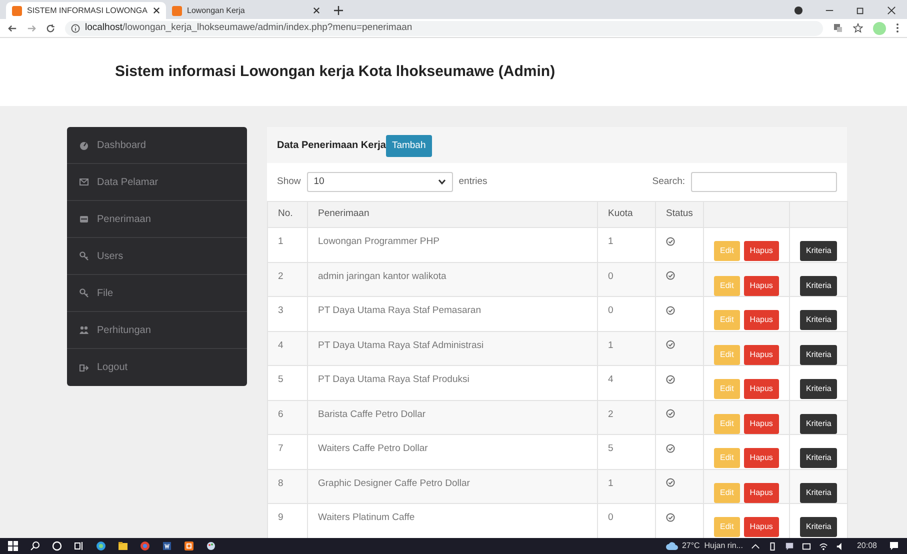 The image size is (907, 554). What do you see at coordinates (335, 72) in the screenshot?
I see `page-title: Sistem informasi Lowongan kerja Kota lhokseumawe (Admin)` at bounding box center [335, 72].